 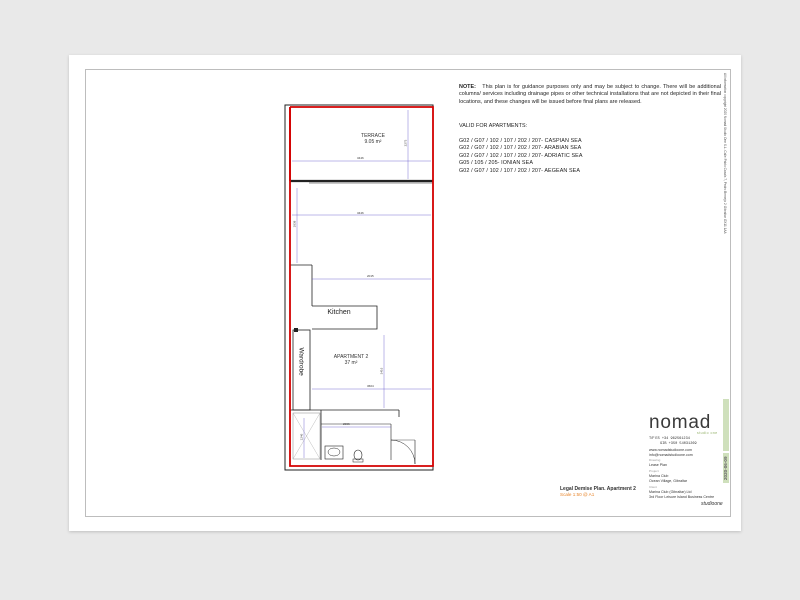 What do you see at coordinates (381, 371) in the screenshot?
I see `dim-apartment-height: 3416` at bounding box center [381, 371].